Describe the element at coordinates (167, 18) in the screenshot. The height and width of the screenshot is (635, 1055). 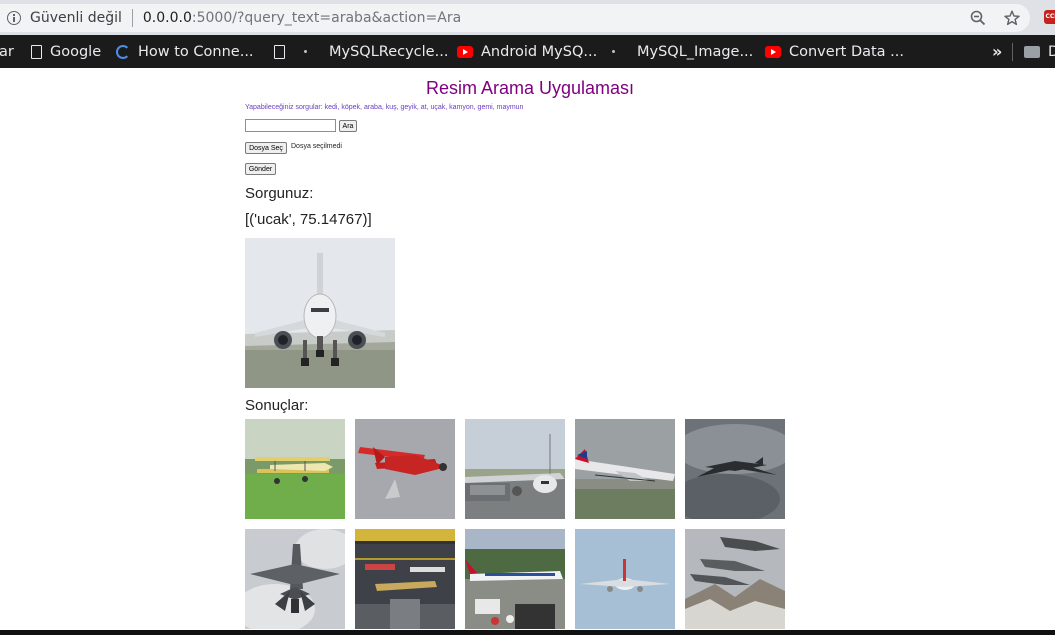
I see `url-host: 0.0.0.0` at that location.